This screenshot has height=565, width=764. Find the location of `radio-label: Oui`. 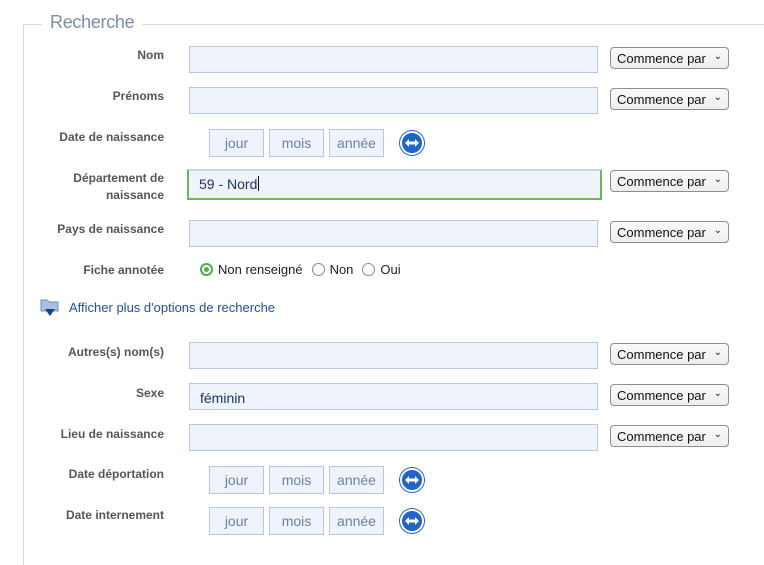

radio-label: Oui is located at coordinates (390, 269).